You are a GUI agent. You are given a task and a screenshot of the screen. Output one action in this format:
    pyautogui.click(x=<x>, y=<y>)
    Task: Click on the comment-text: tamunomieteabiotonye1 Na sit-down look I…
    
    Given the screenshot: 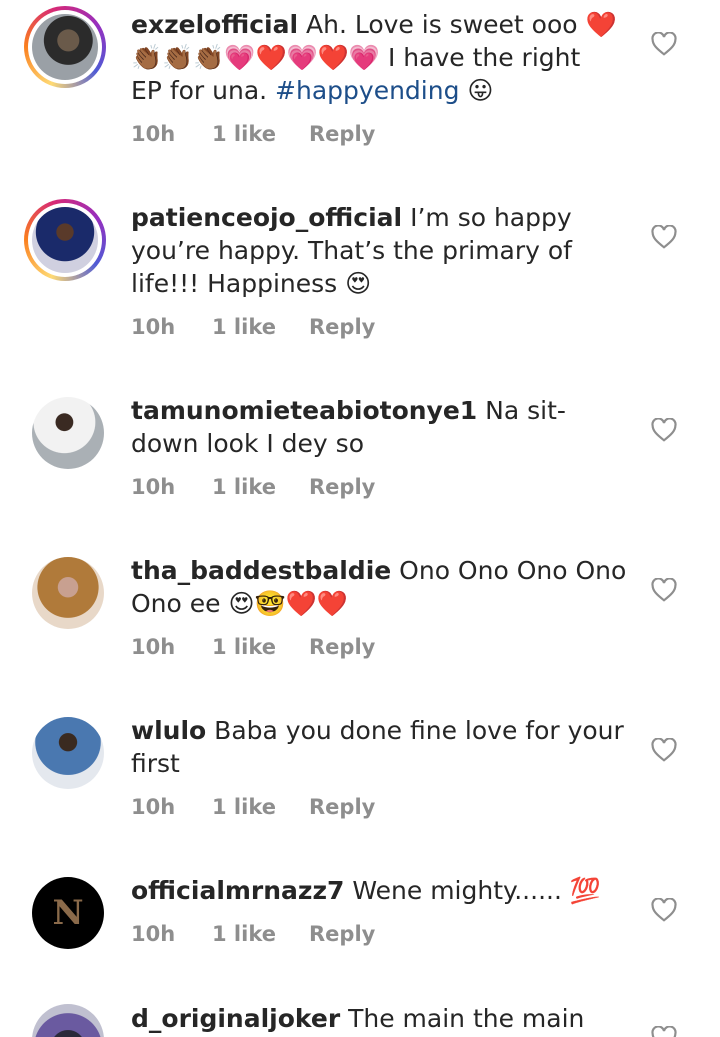 What is the action you would take?
    pyautogui.click(x=381, y=427)
    